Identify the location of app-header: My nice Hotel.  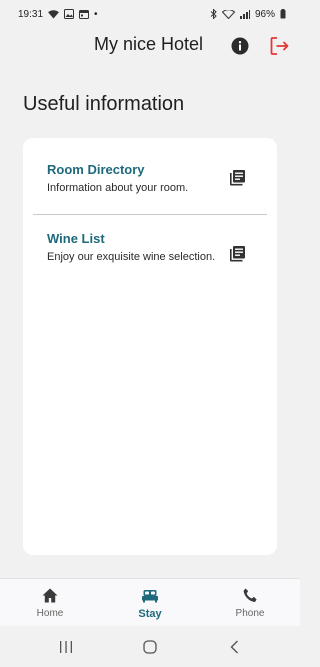
(150, 46).